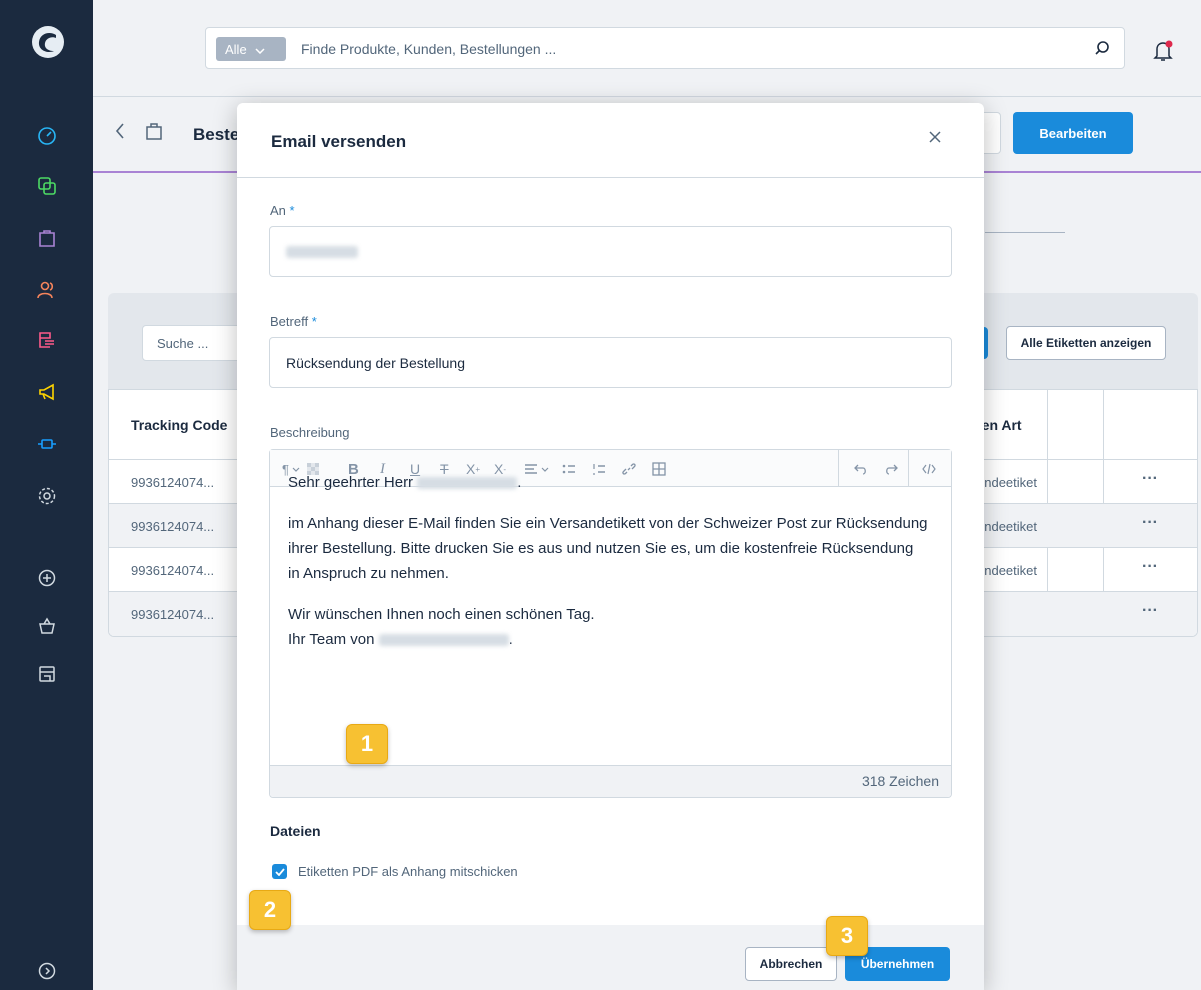  I want to click on content-icon, so click(47, 340).